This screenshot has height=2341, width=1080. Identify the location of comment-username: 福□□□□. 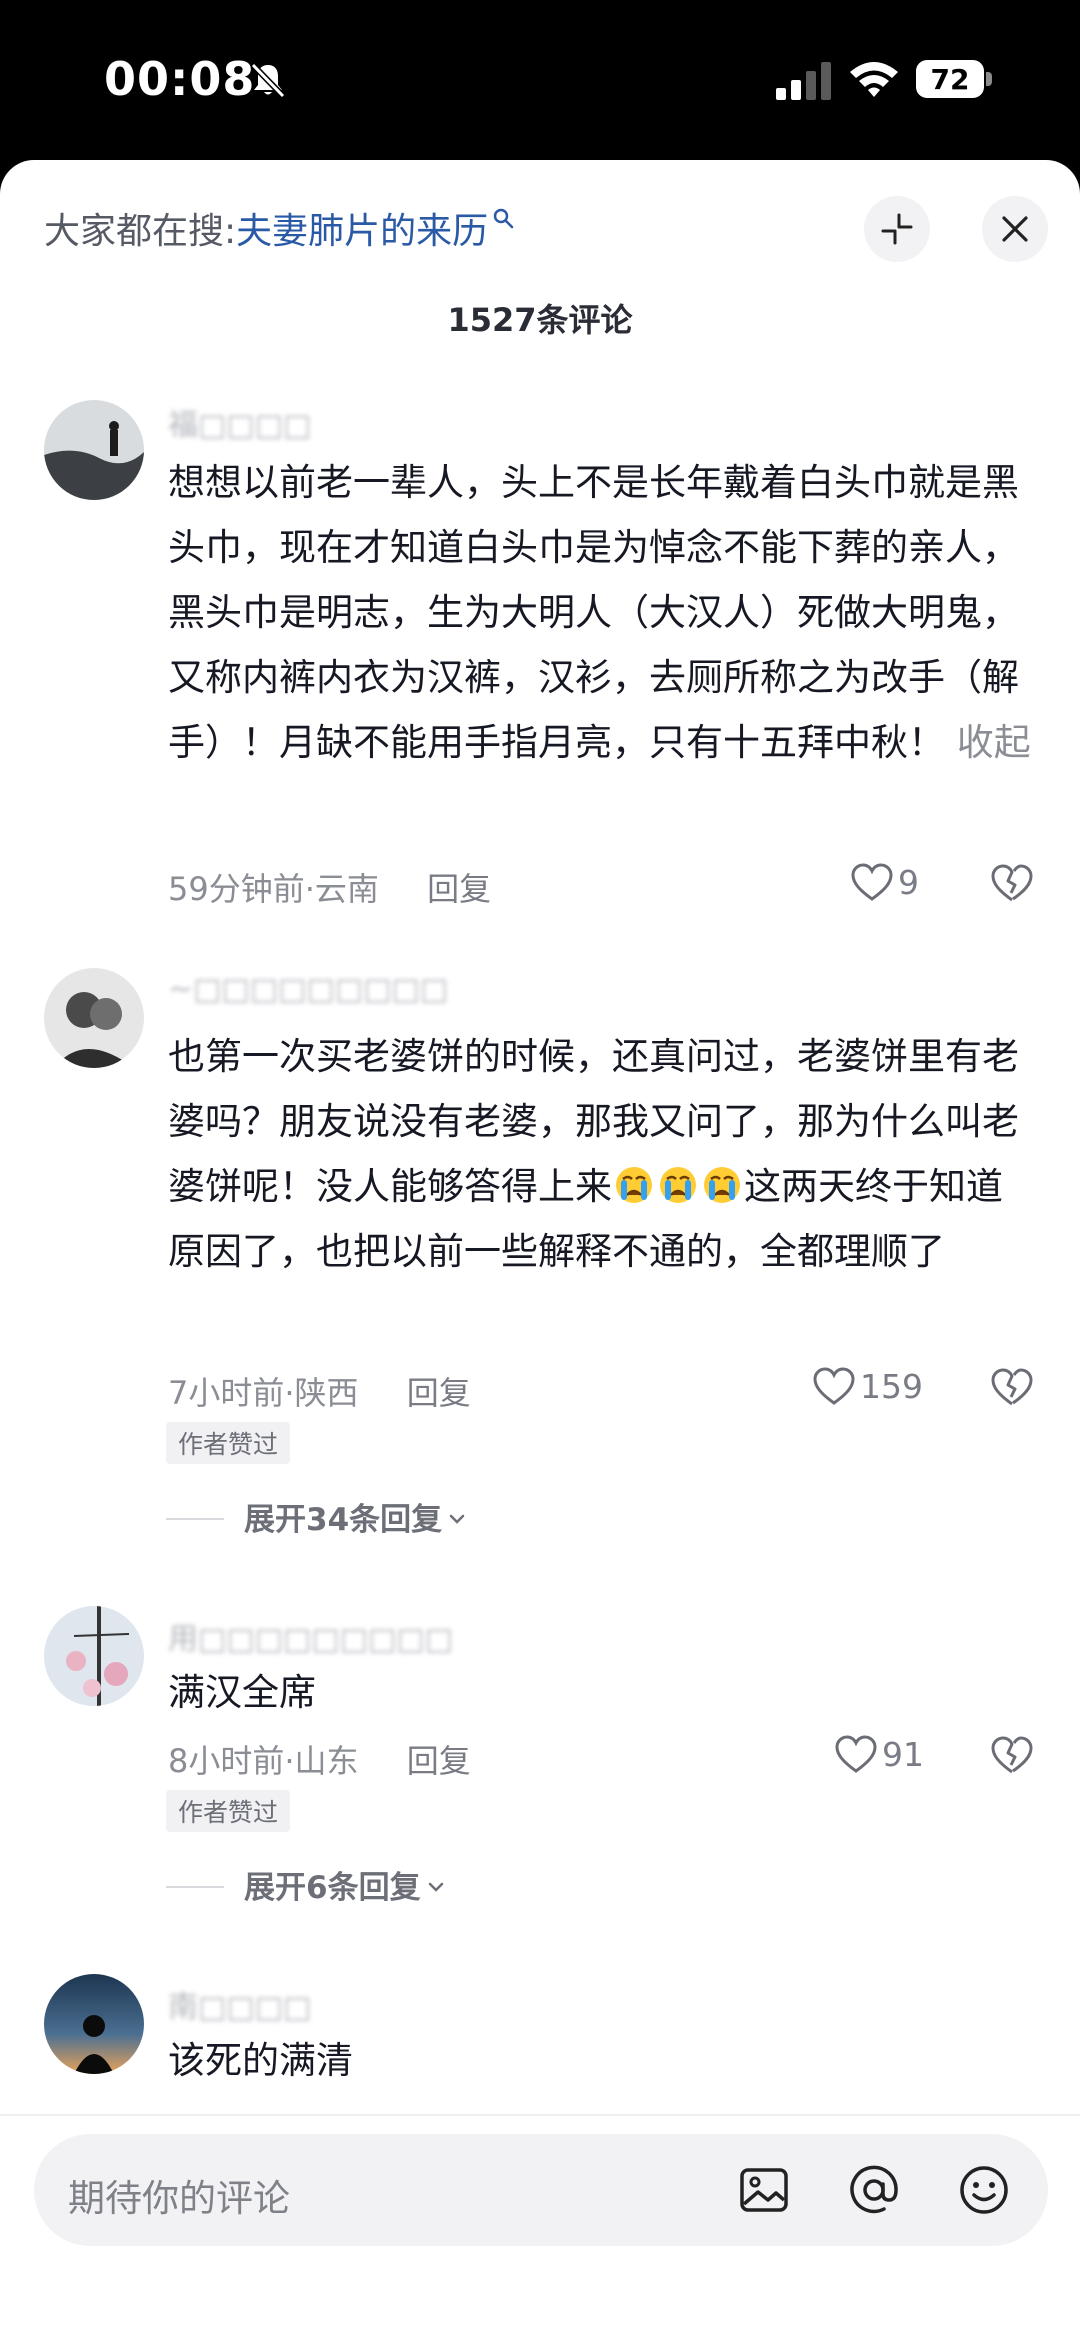
(239, 422).